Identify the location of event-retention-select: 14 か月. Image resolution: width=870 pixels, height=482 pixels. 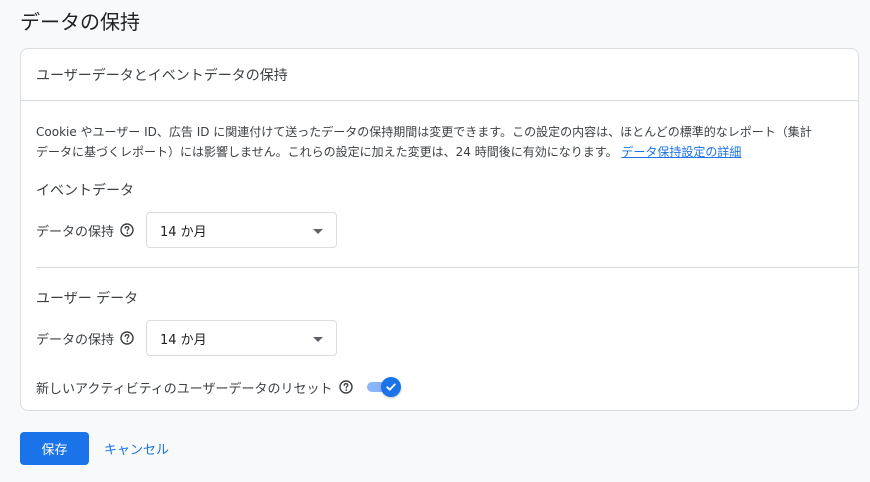
(241, 230).